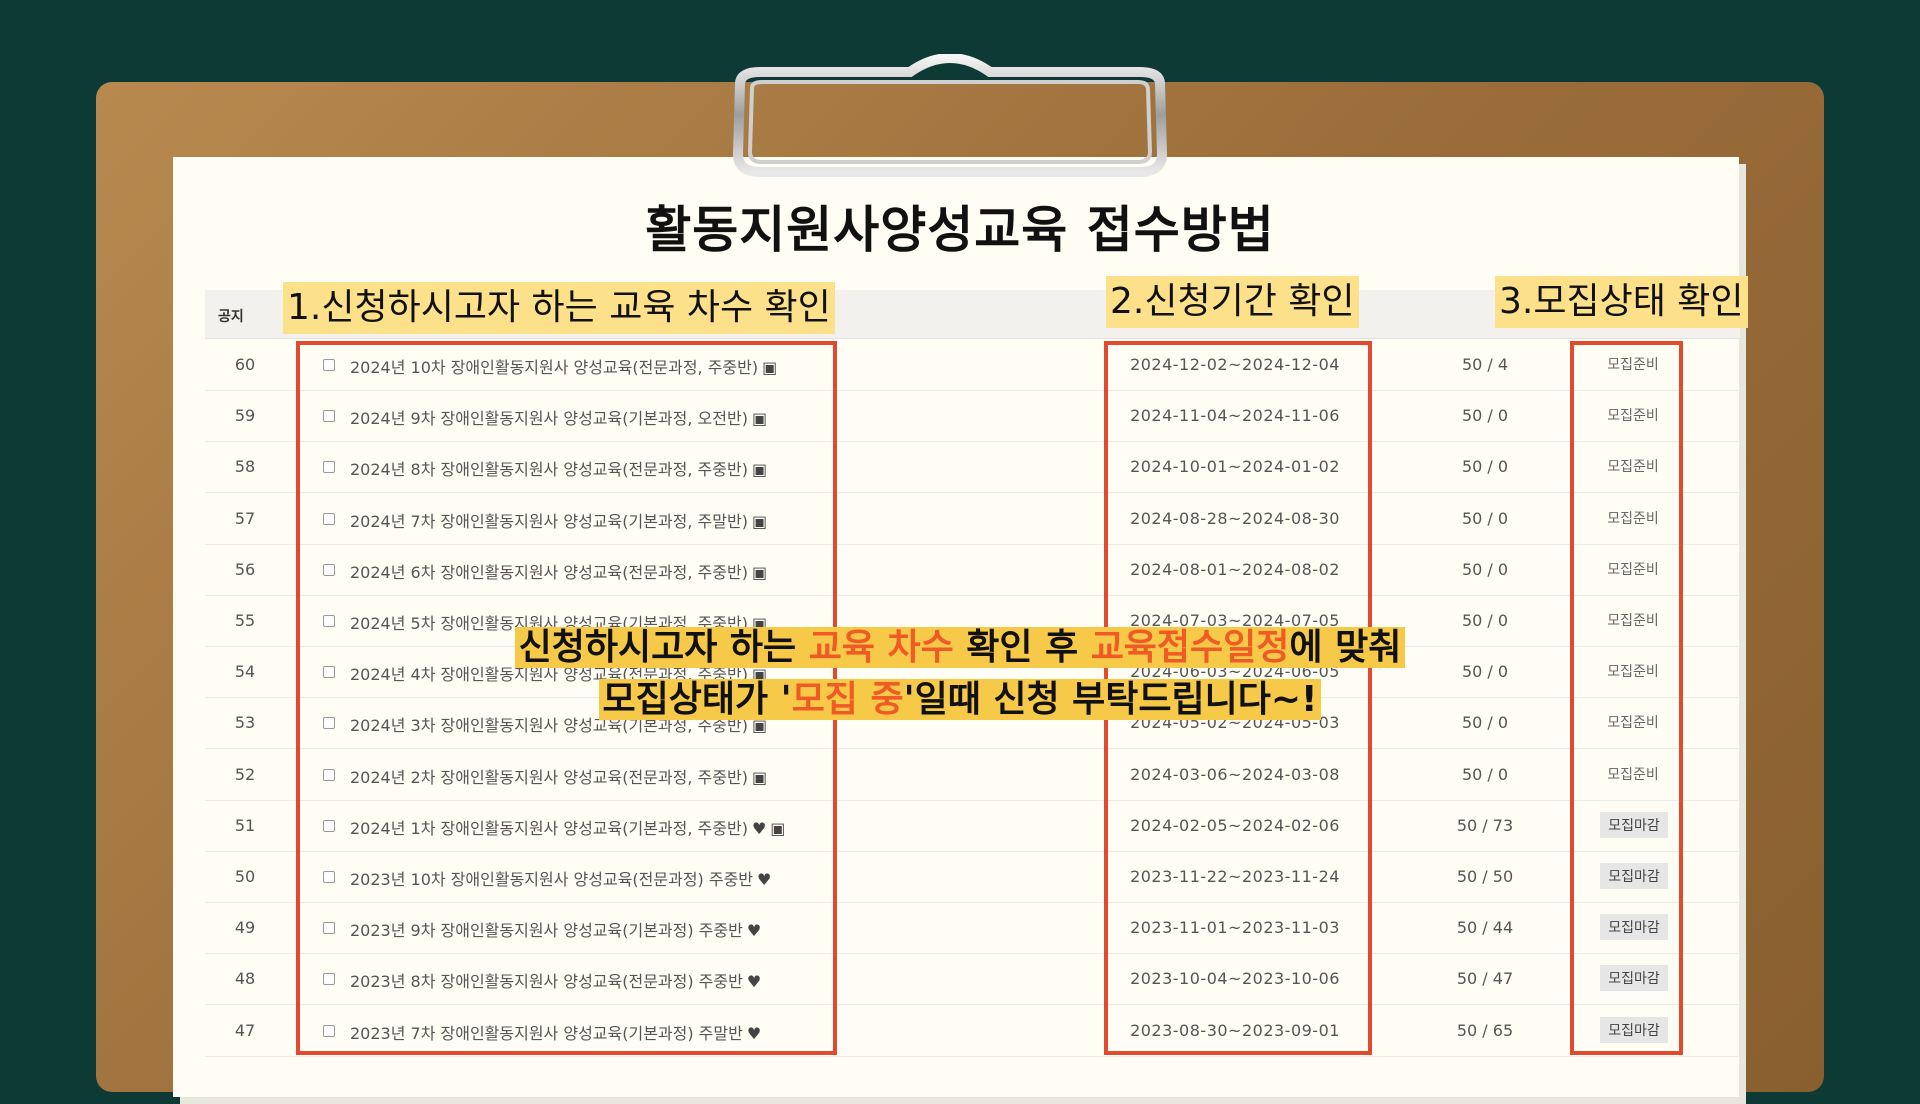  I want to click on page-title: 활동지원사양성교육 접수방법, so click(960, 230).